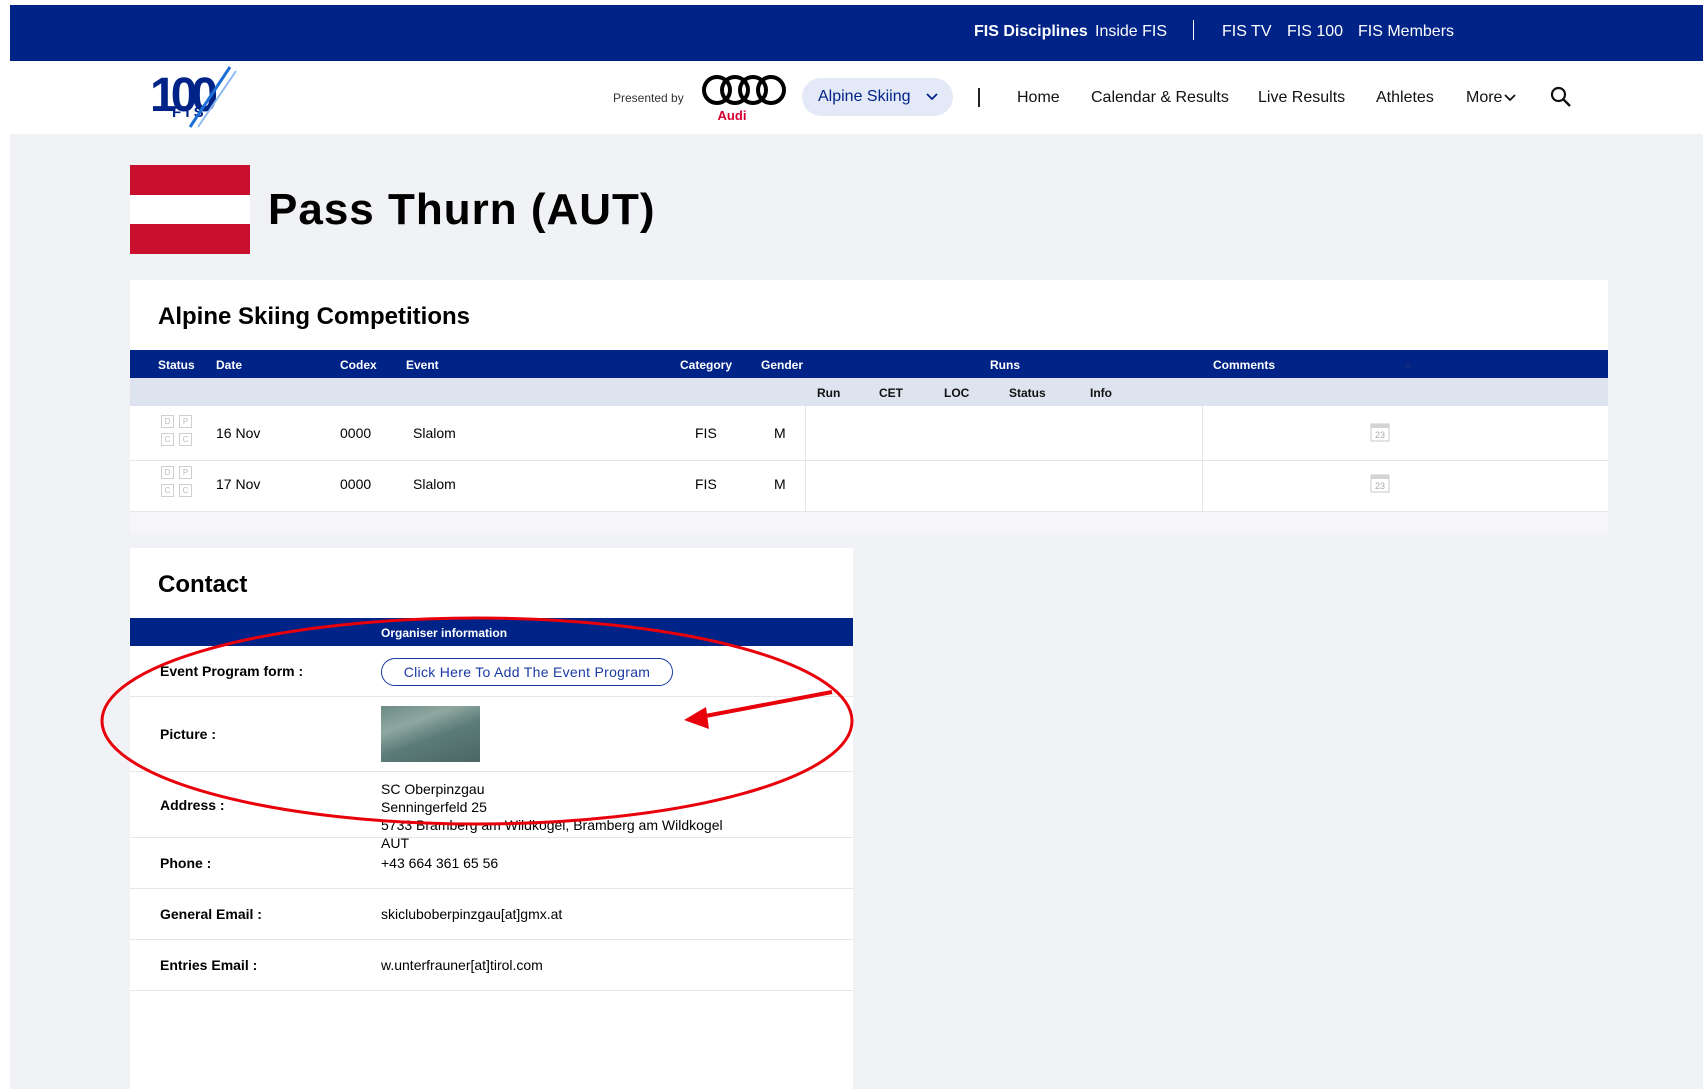  I want to click on nav-live-results: Live Results, so click(1301, 98).